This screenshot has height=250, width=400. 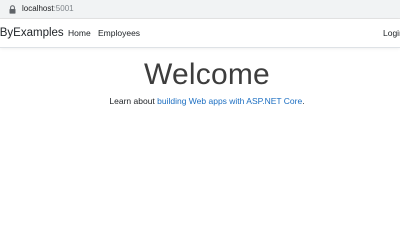 I want to click on nav-link-login: Login, so click(x=391, y=33).